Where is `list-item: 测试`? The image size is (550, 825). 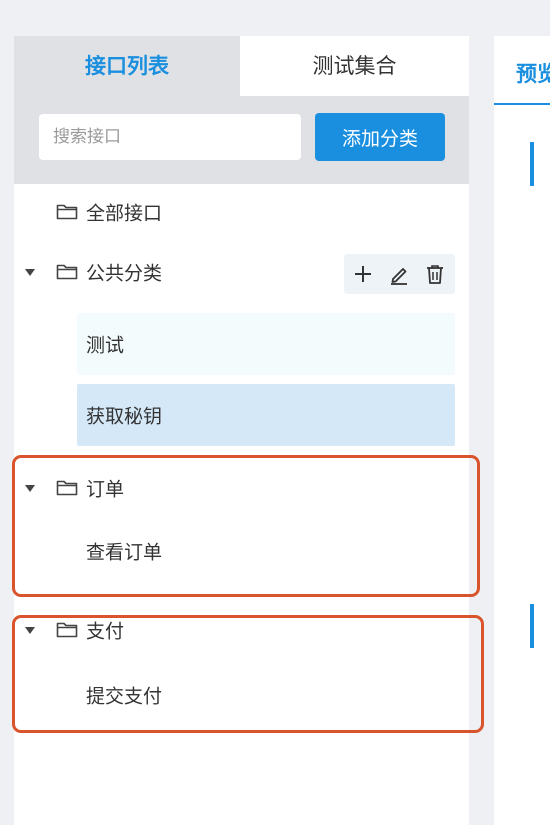
list-item: 测试 is located at coordinates (266, 344).